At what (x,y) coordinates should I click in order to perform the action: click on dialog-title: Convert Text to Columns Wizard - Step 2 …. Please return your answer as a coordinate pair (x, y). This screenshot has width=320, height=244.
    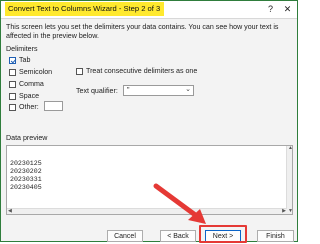
    Looking at the image, I should click on (85, 9).